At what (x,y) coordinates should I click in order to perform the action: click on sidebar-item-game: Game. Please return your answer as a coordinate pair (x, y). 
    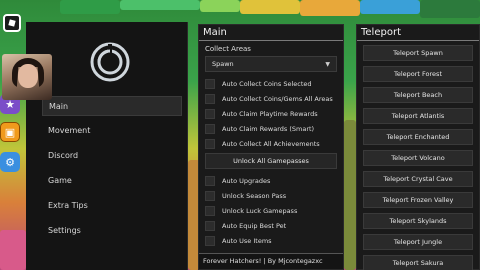
    Looking at the image, I should click on (112, 181).